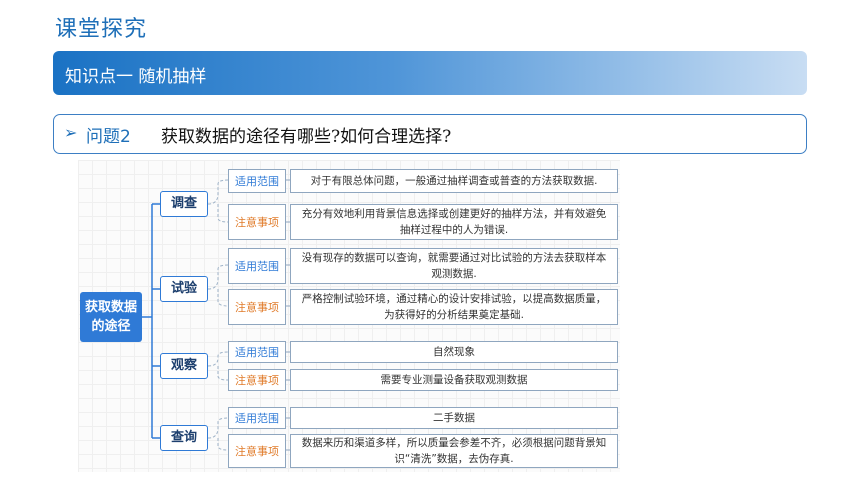  Describe the element at coordinates (454, 380) in the screenshot. I see `note-text: 需要专业测量设备获取观测数据` at that location.